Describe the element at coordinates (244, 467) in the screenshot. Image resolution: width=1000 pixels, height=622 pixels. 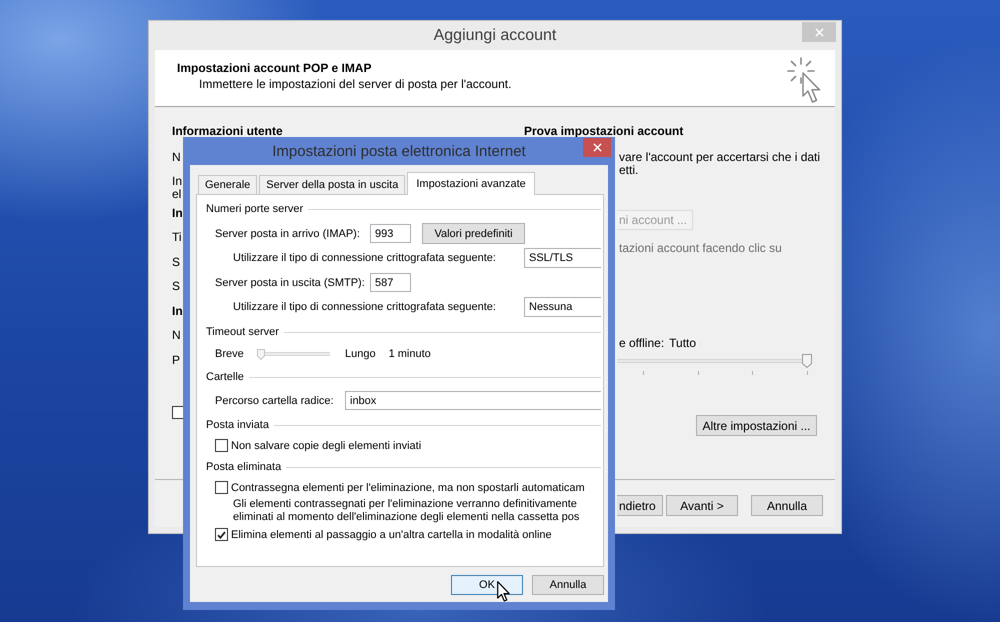
I see `group-heading: Posta eliminata` at that location.